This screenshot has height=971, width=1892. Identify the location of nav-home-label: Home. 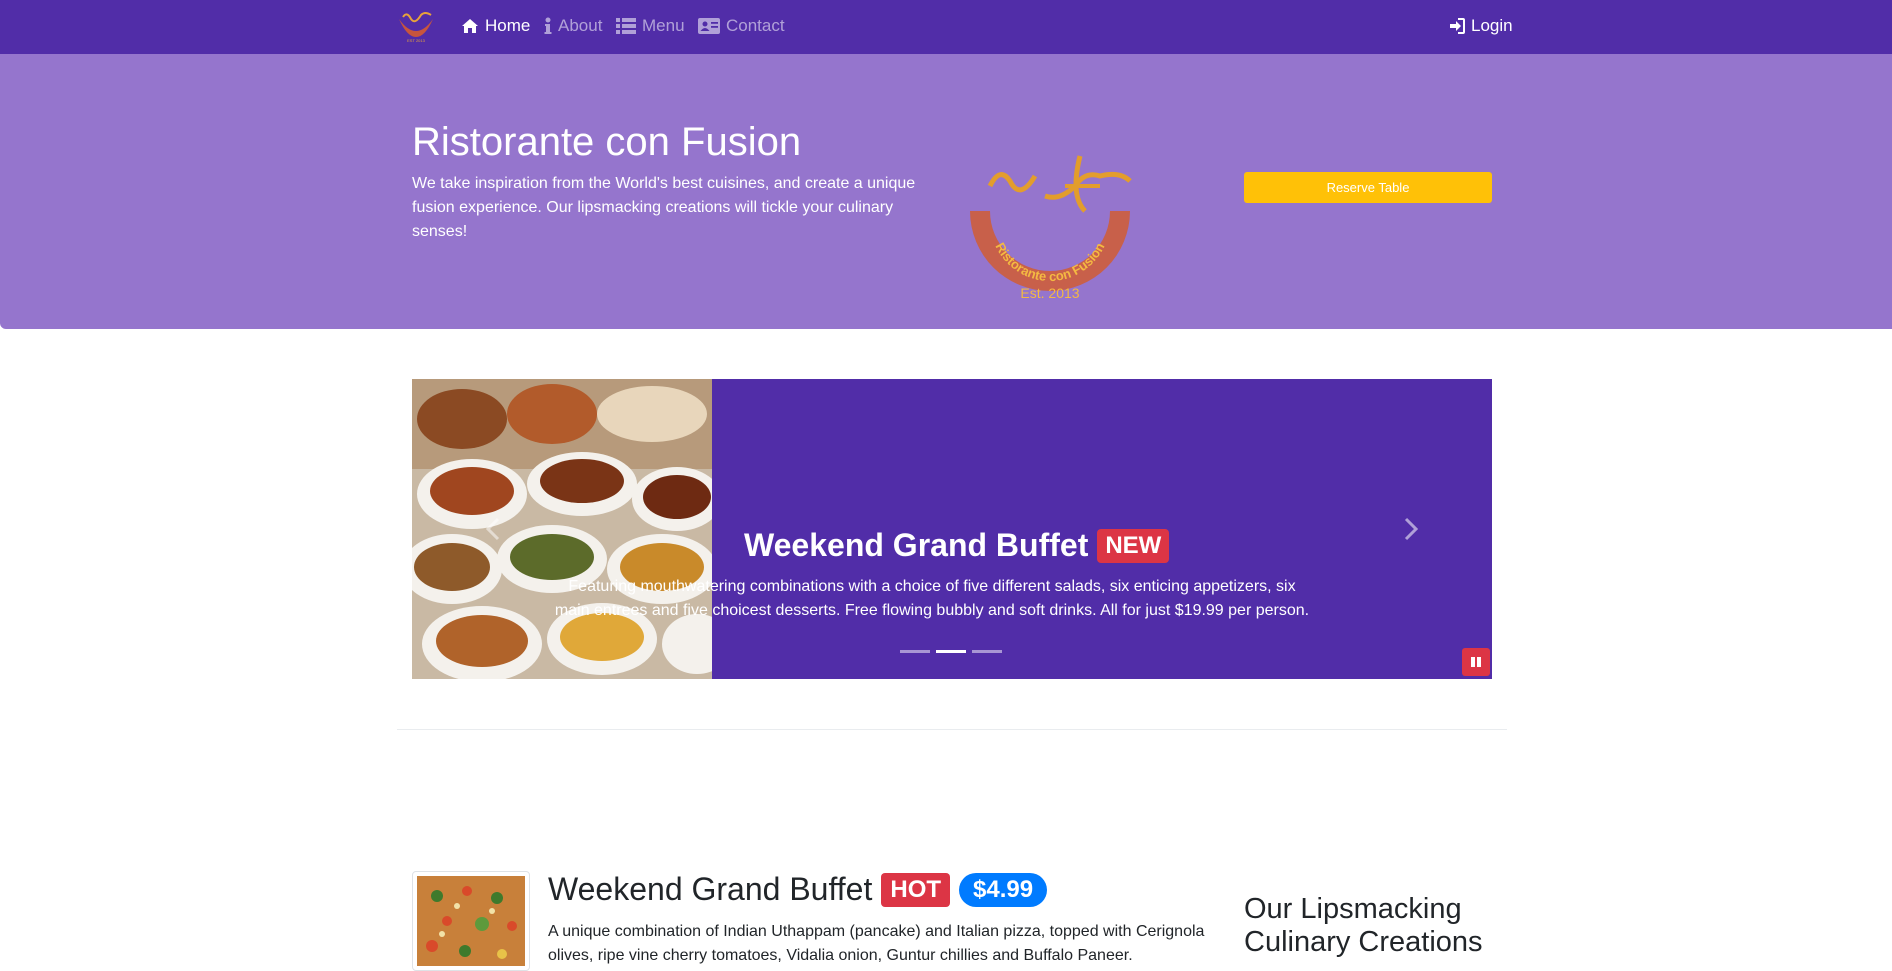
(508, 25).